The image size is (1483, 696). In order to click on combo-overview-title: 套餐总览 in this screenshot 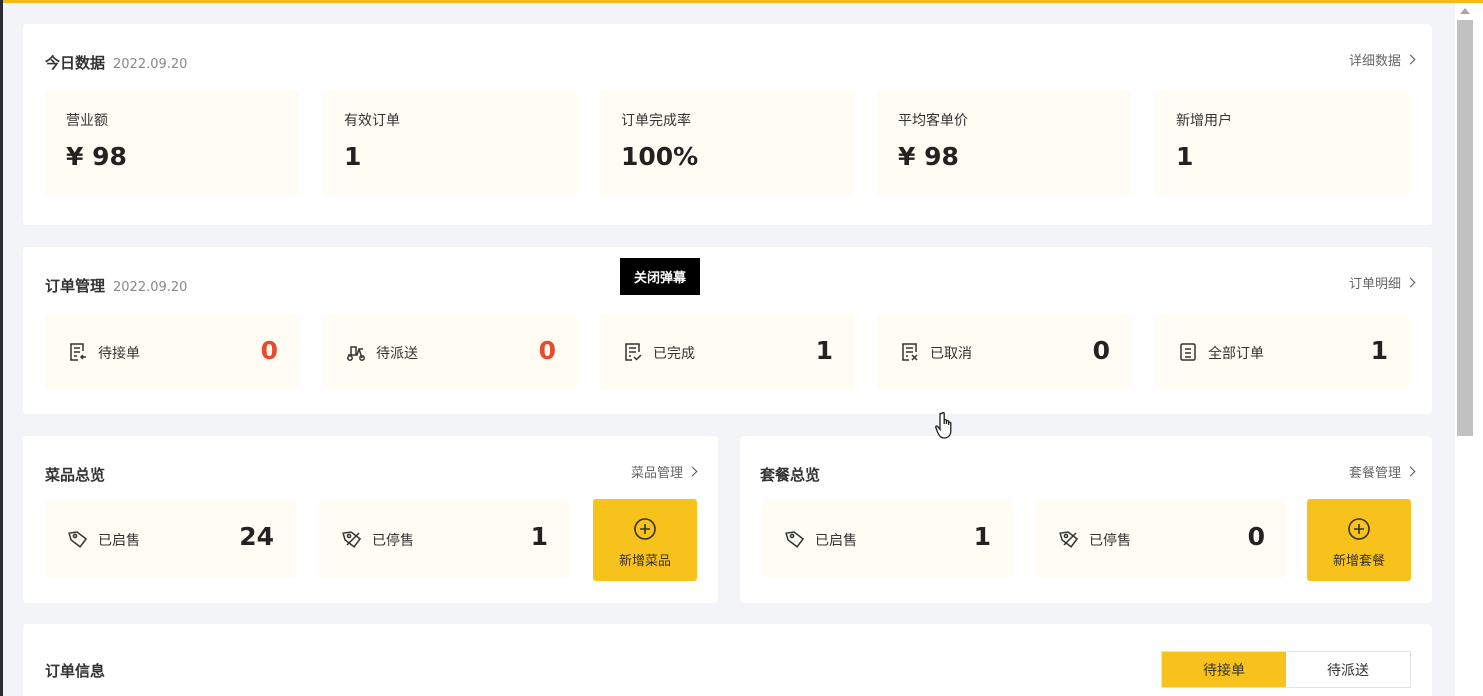, I will do `click(790, 475)`.